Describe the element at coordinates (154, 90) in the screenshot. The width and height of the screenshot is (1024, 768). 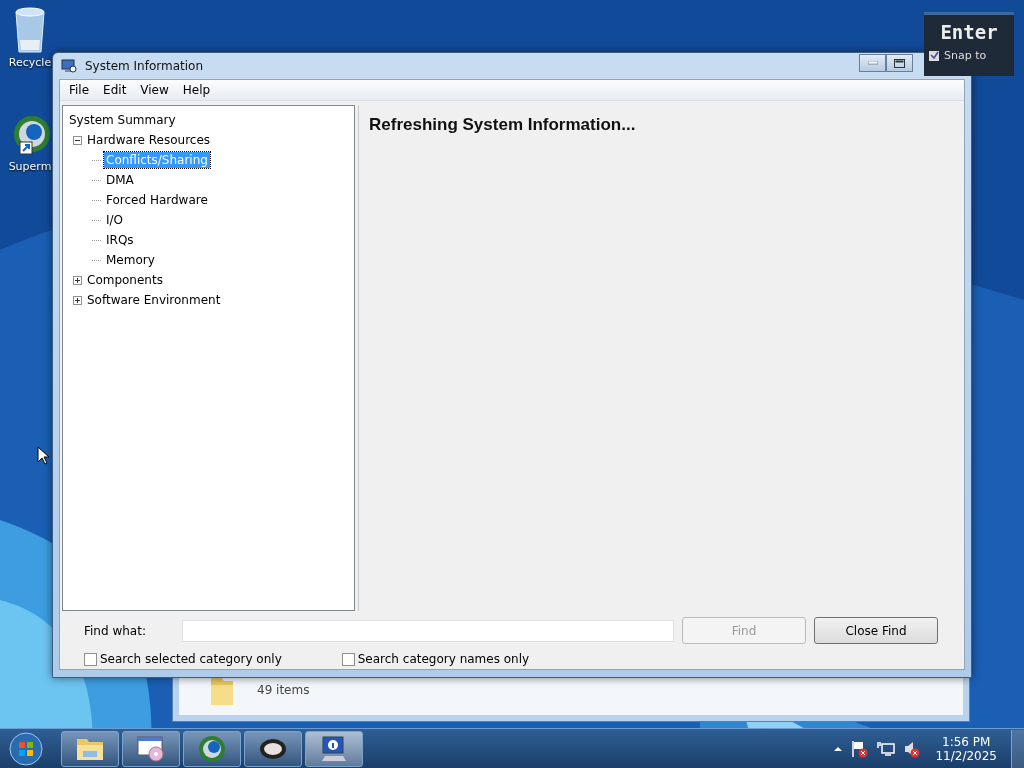
I see `menu-item: View` at that location.